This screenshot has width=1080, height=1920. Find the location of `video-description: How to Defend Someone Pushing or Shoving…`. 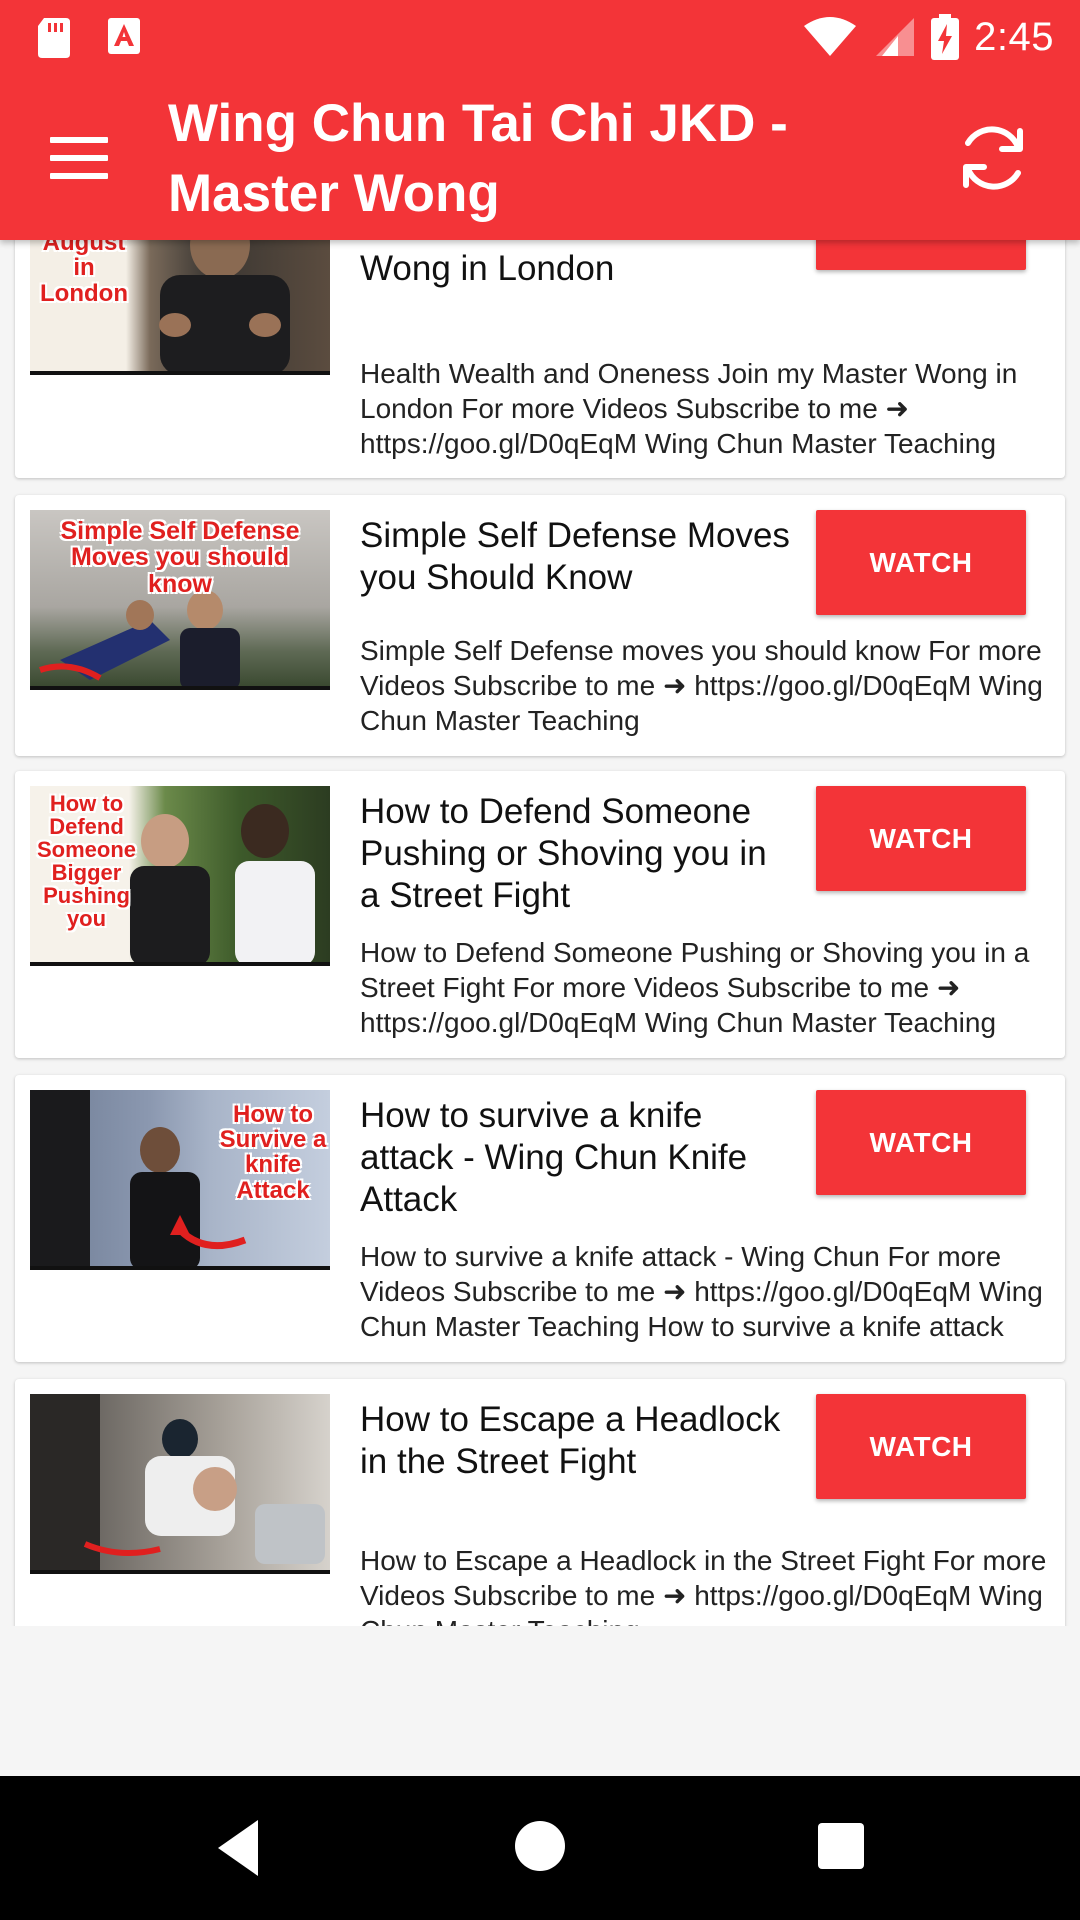

video-description: How to Defend Someone Pushing or Shoving… is located at coordinates (695, 987).